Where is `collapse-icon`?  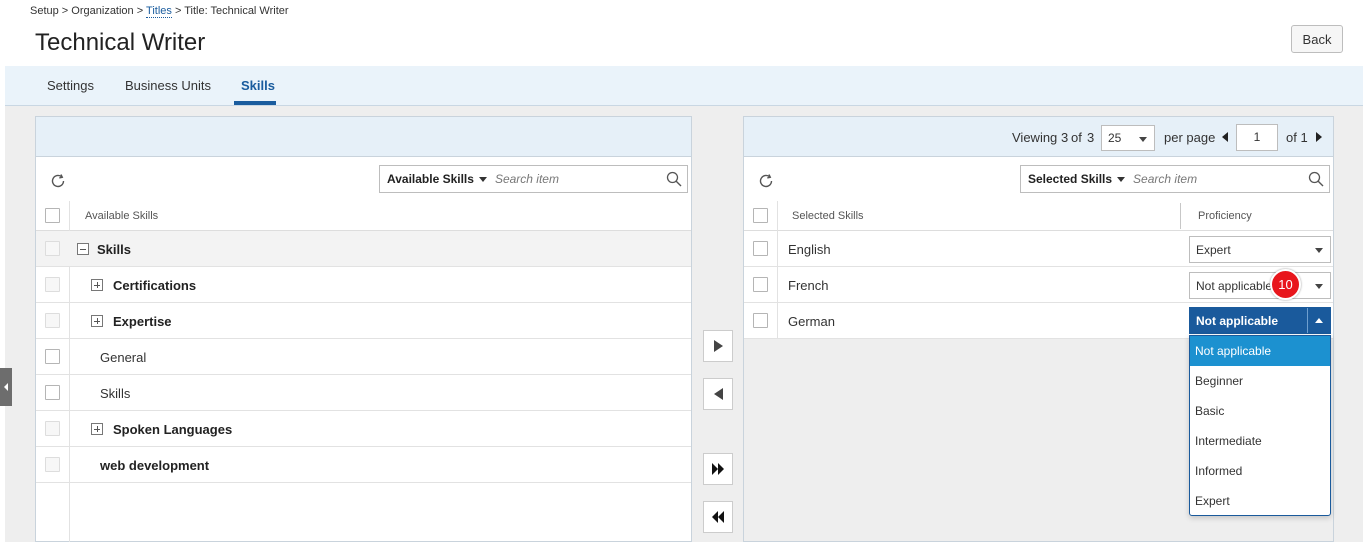
collapse-icon is located at coordinates (83, 249).